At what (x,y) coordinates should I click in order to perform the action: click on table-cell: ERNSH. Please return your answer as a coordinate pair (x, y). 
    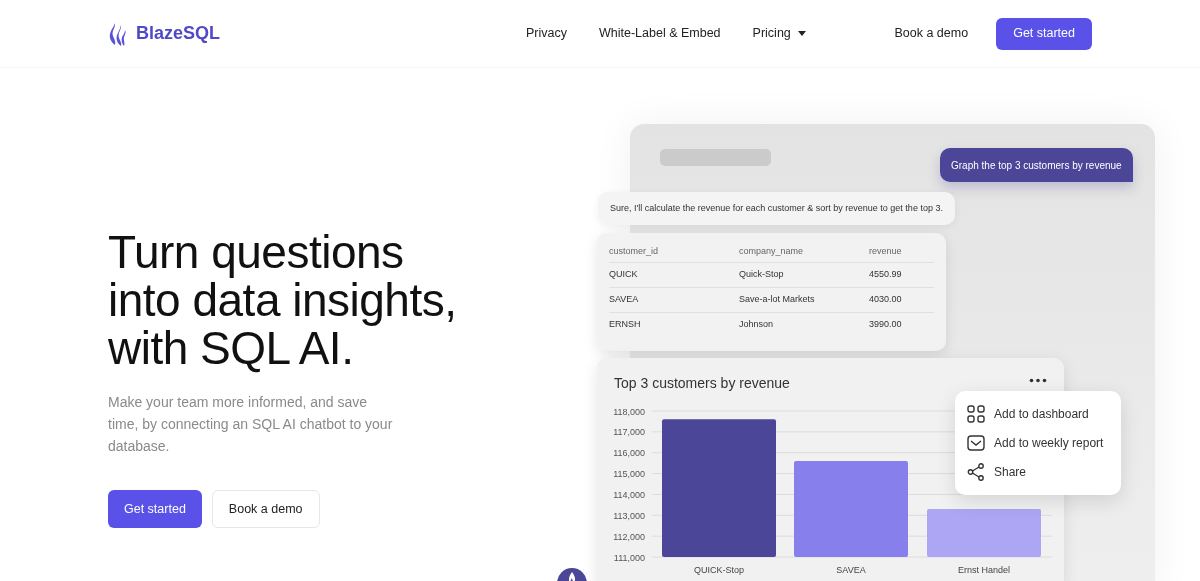
    Looking at the image, I should click on (625, 324).